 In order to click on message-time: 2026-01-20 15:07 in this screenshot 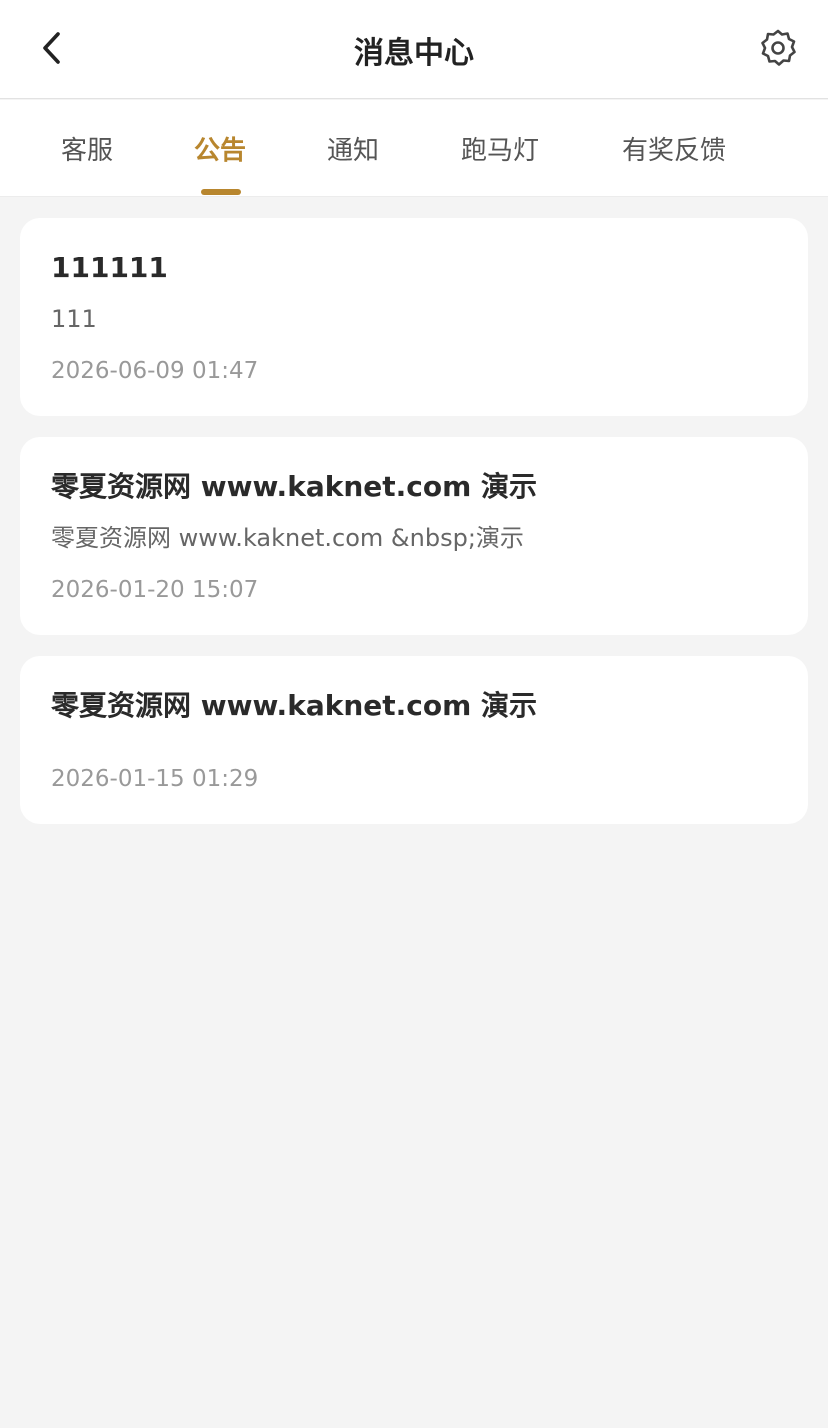, I will do `click(155, 590)`.